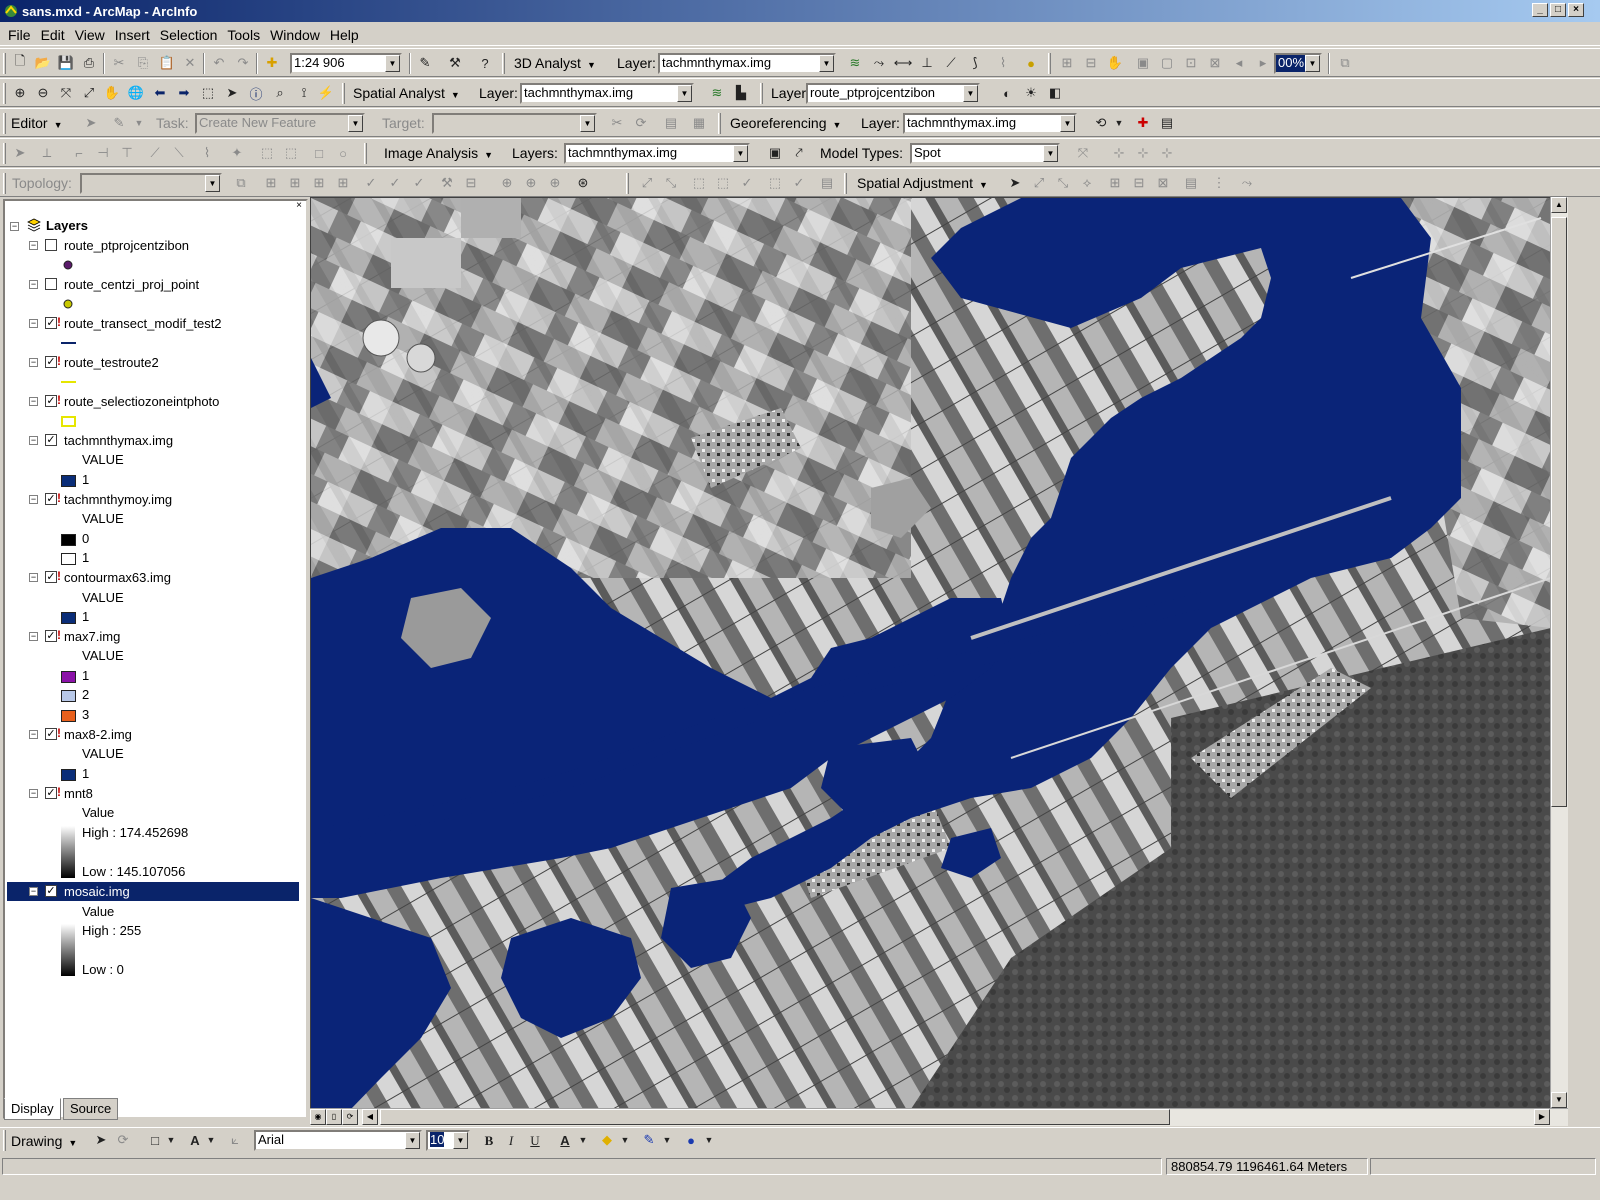  Describe the element at coordinates (14, 226) in the screenshot. I see `collapse-layers-icon: −` at that location.